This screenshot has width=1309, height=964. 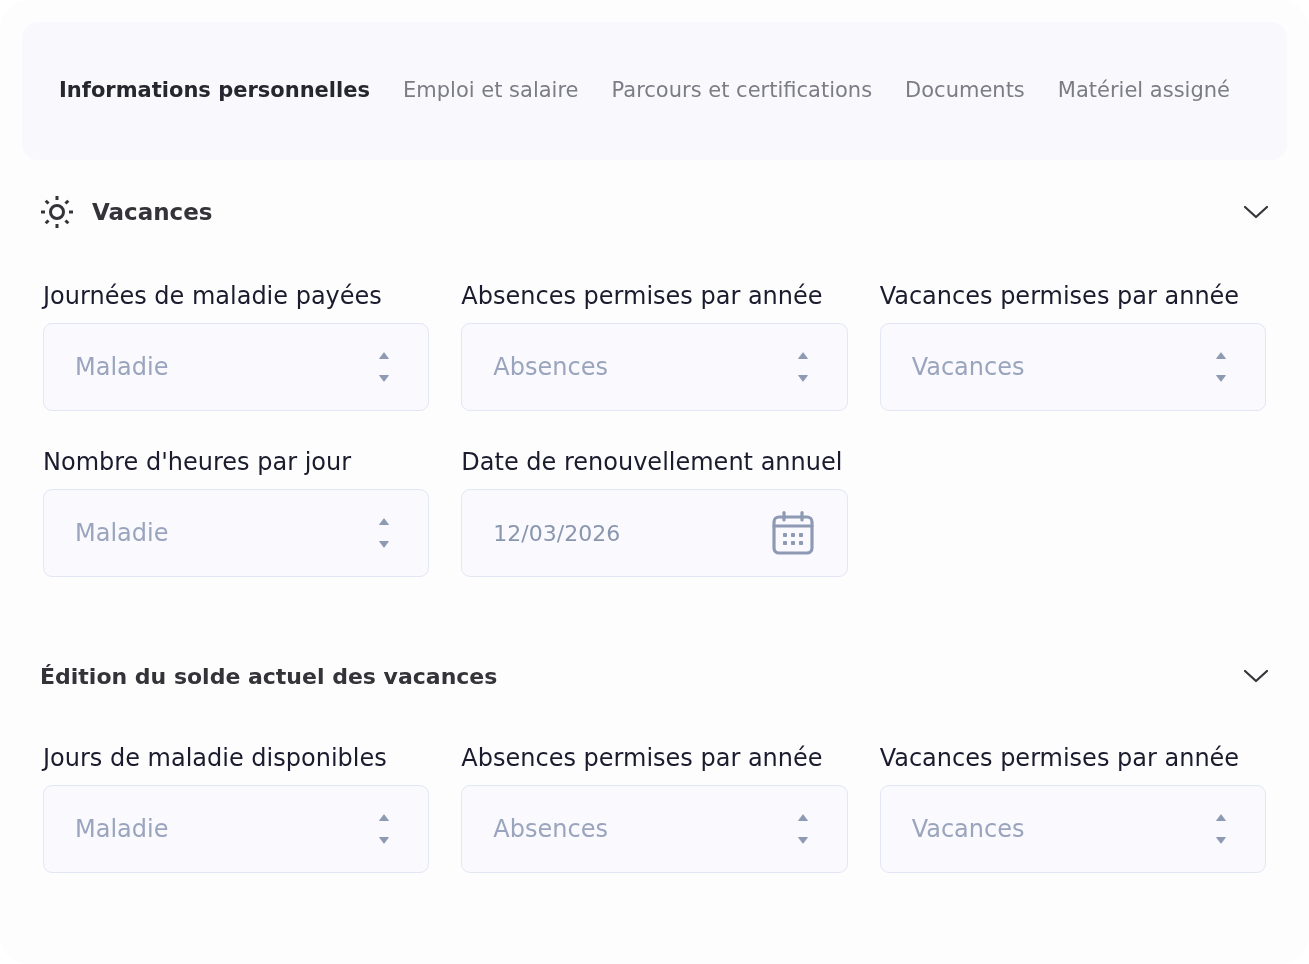 What do you see at coordinates (965, 91) in the screenshot?
I see `tab: Documents` at bounding box center [965, 91].